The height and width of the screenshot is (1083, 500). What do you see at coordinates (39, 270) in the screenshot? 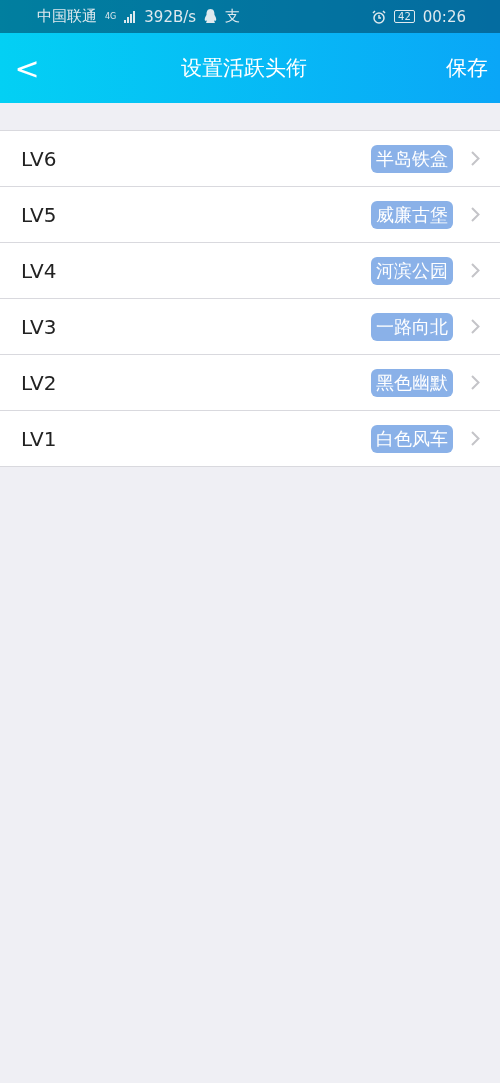
I see `level-label: LV4` at bounding box center [39, 270].